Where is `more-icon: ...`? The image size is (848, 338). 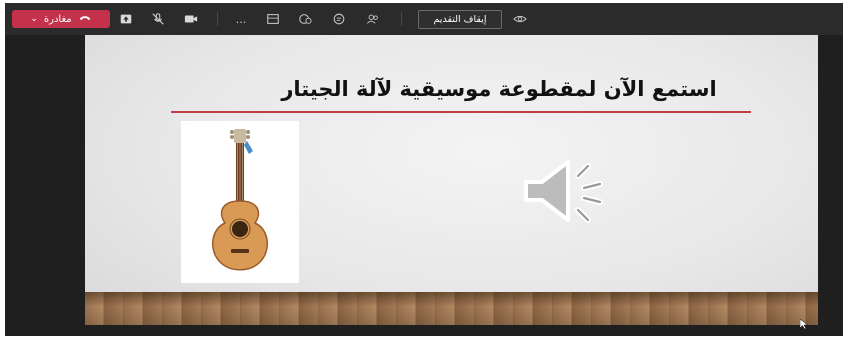 more-icon: ... is located at coordinates (241, 19).